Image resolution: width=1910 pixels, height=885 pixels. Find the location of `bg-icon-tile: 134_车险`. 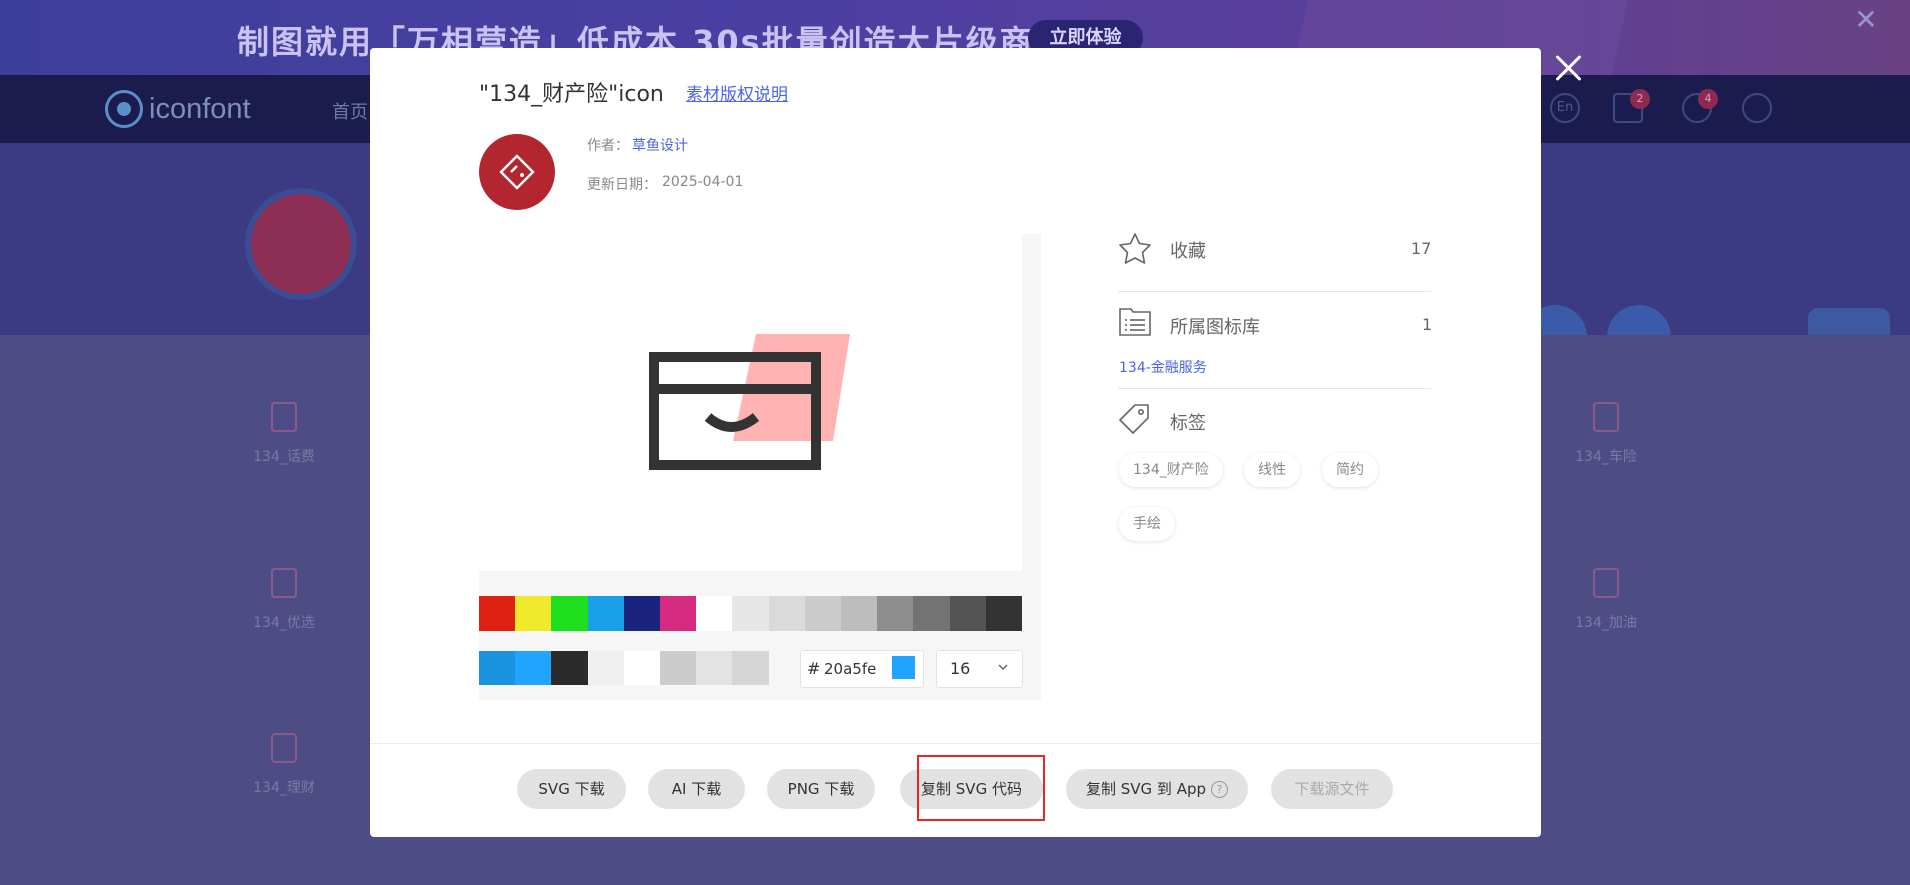

bg-icon-tile: 134_车险 is located at coordinates (1606, 434).